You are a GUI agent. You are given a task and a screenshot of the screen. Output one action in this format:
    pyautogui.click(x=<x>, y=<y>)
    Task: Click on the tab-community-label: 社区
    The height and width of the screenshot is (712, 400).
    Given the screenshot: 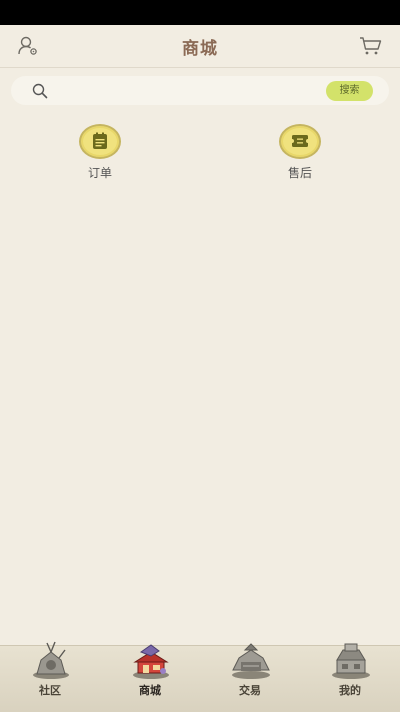 What is the action you would take?
    pyautogui.click(x=50, y=690)
    